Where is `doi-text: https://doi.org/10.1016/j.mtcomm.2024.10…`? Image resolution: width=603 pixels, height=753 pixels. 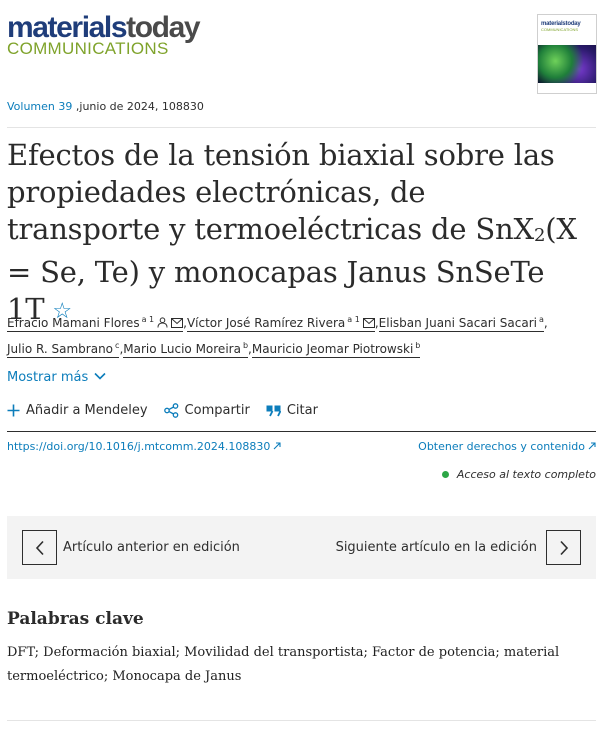 doi-text: https://doi.org/10.1016/j.mtcomm.2024.10… is located at coordinates (139, 446).